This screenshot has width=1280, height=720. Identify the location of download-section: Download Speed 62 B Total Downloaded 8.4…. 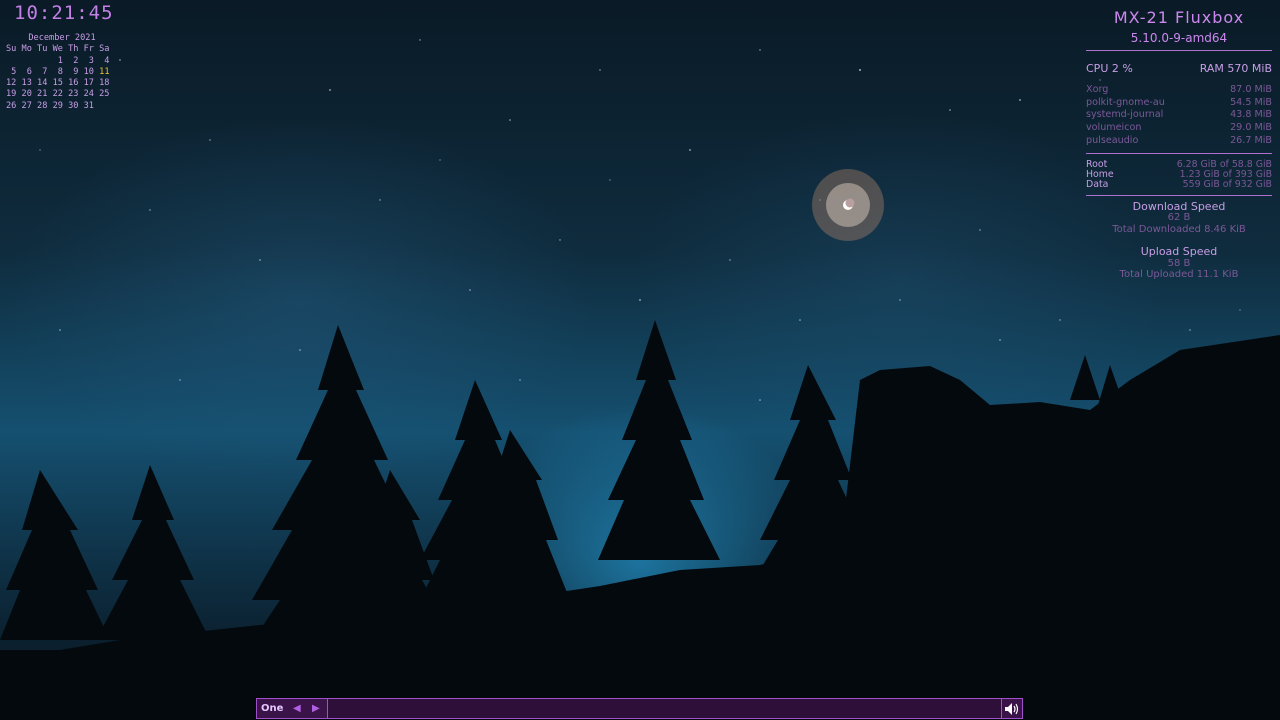
(1179, 218).